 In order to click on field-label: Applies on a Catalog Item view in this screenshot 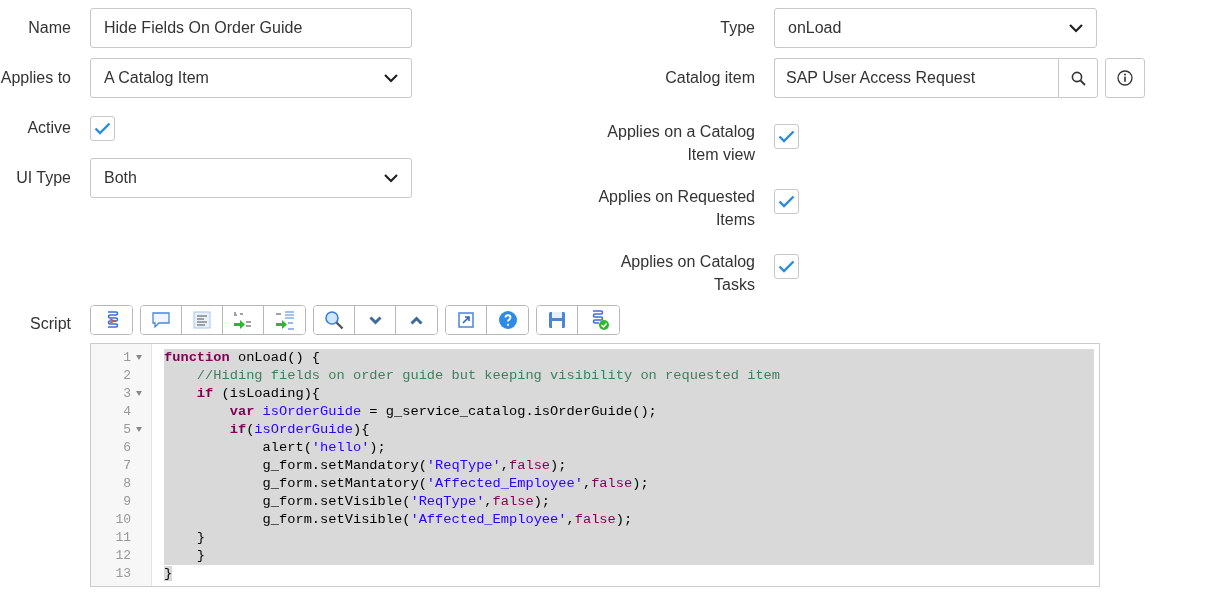, I will do `click(681, 143)`.